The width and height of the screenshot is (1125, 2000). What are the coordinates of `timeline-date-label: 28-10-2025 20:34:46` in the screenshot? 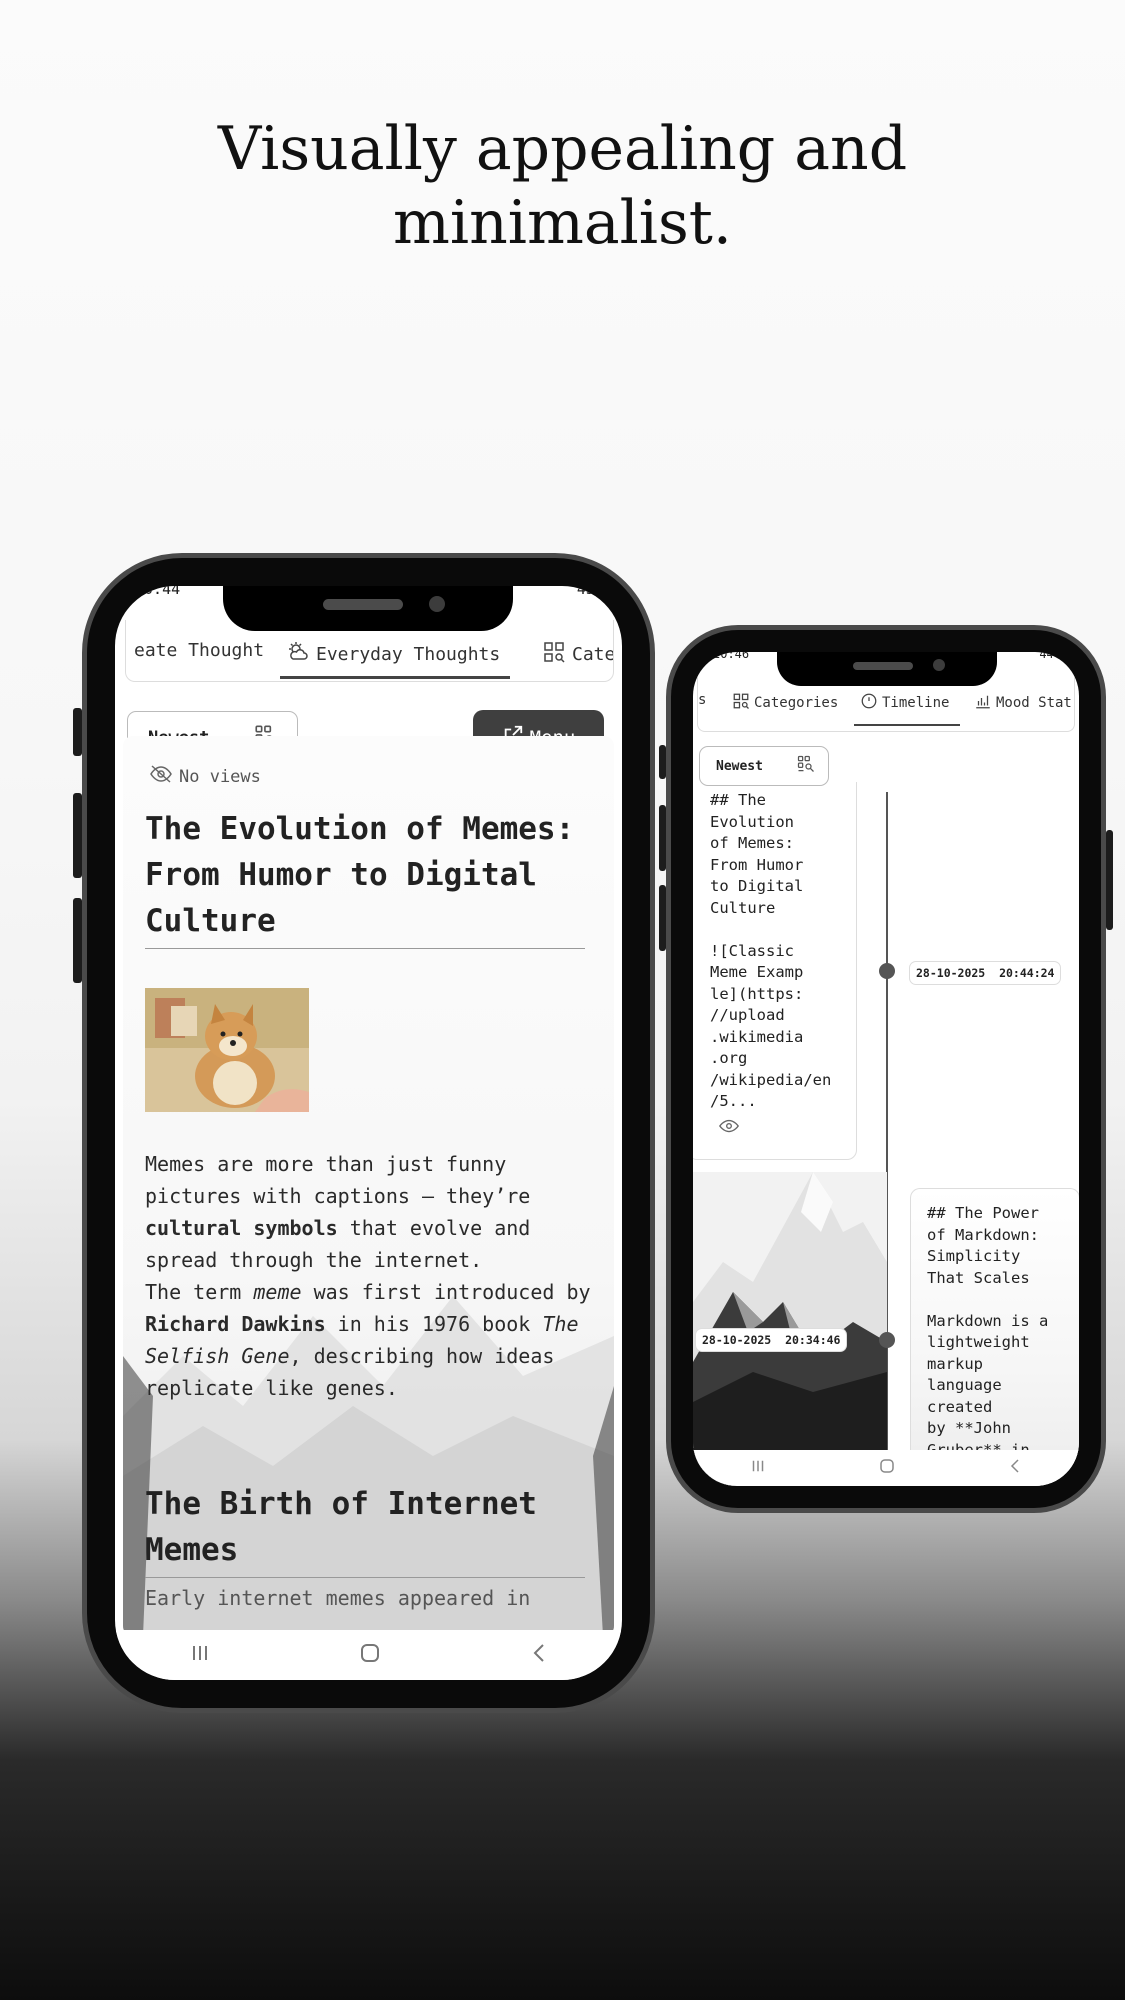 It's located at (771, 1340).